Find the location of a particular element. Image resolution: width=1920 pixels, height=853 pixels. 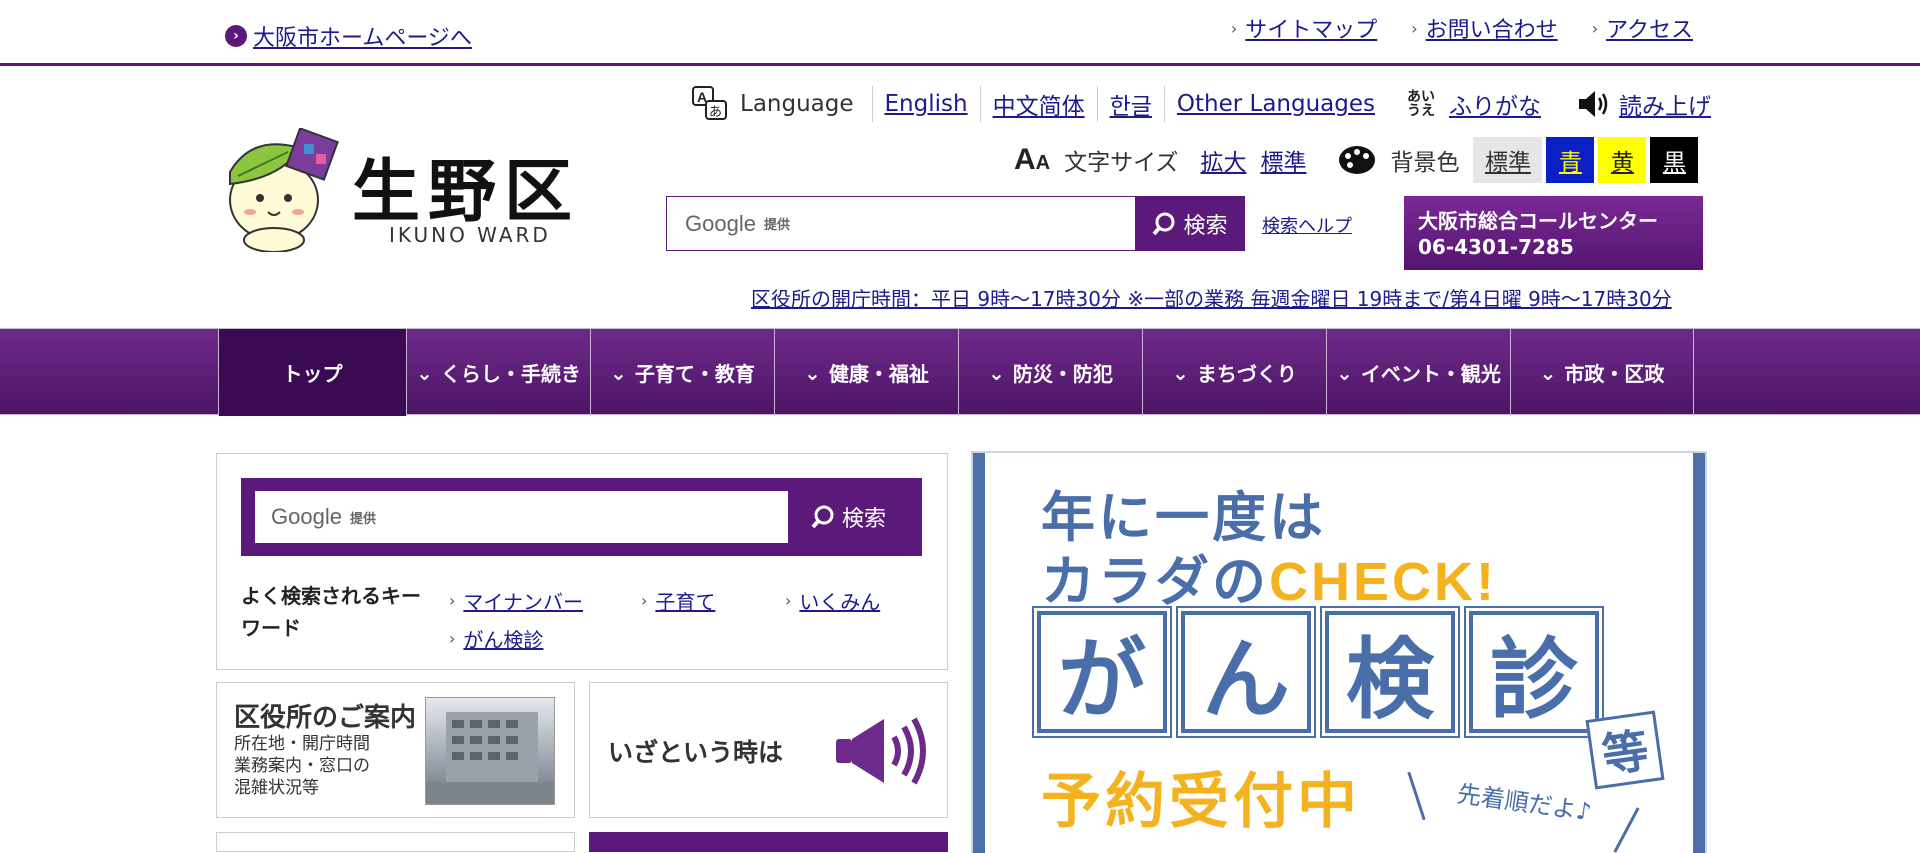

call-center-name: 大阪市総合コールセンター is located at coordinates (1538, 221).